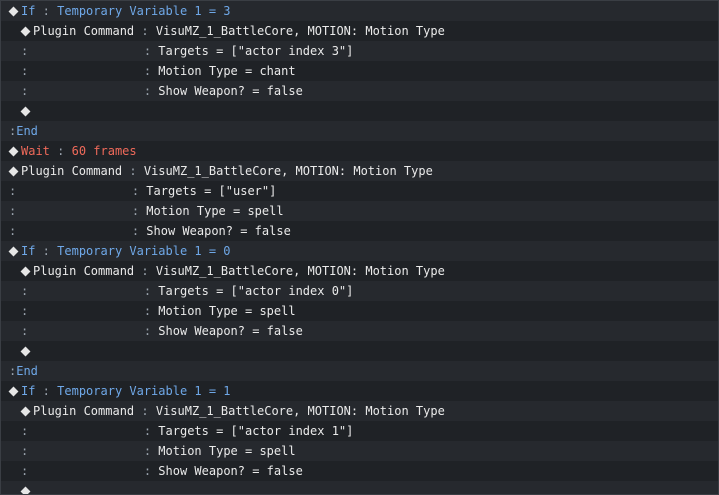  I want to click on event-command-row: : : Targets = ["user"], so click(359, 191).